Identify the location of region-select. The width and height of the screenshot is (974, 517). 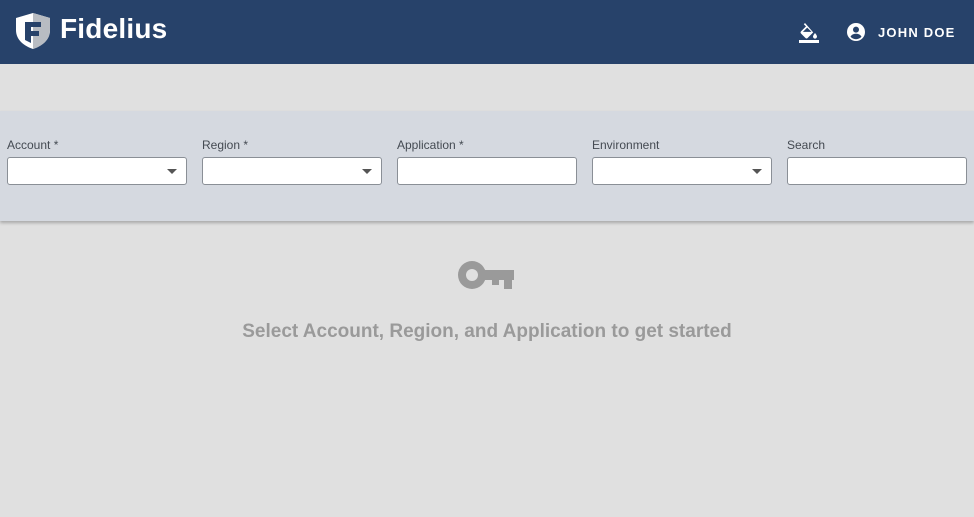
(292, 171).